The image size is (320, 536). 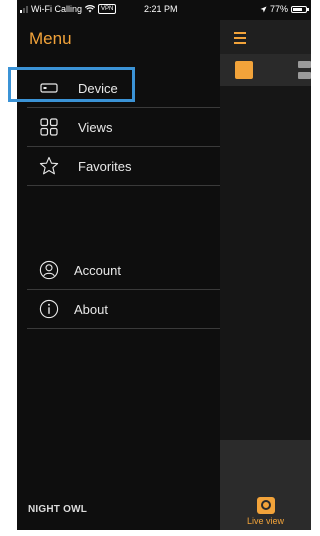 I want to click on menu-item-label: Views, so click(x=95, y=127).